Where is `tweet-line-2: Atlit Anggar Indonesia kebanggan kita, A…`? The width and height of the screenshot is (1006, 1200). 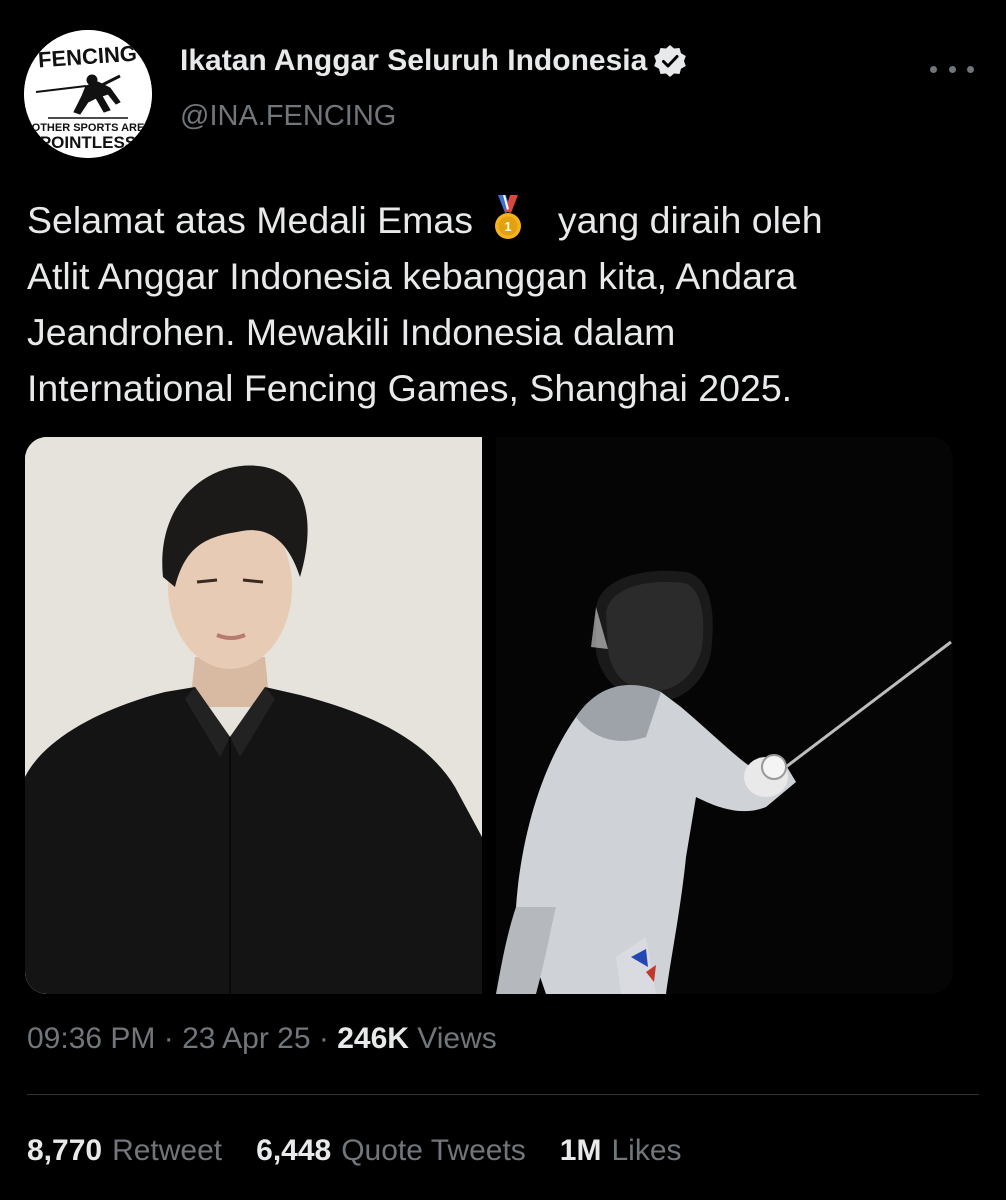
tweet-line-2: Atlit Anggar Indonesia kebanggan kita, A… is located at coordinates (412, 276).